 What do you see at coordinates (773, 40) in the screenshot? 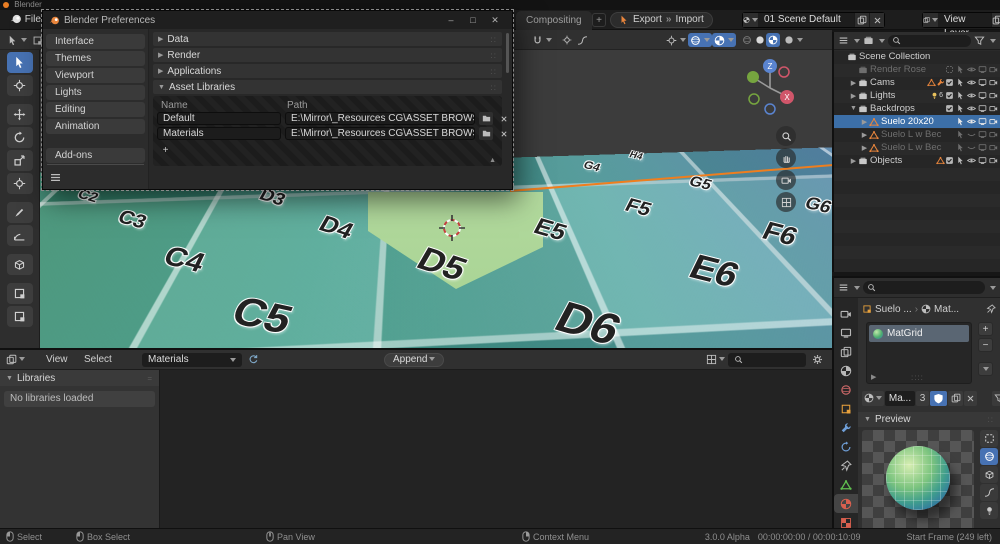
I see `shading-material-icon` at bounding box center [773, 40].